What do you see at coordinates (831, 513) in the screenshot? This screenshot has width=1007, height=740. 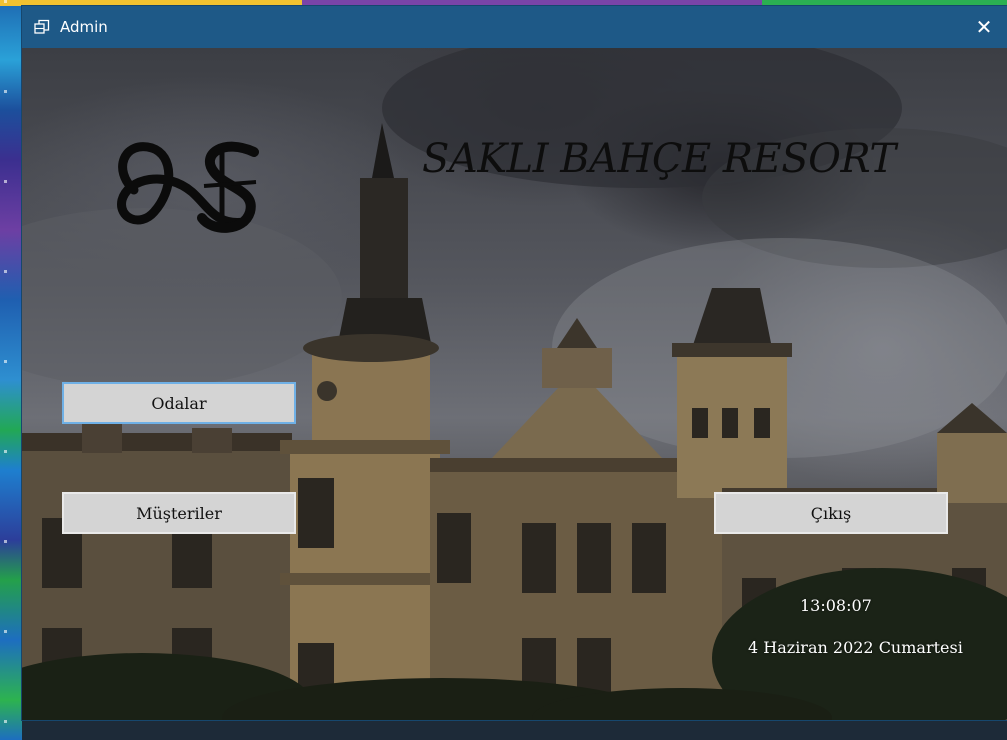 I see `exit-button: Çıkış` at bounding box center [831, 513].